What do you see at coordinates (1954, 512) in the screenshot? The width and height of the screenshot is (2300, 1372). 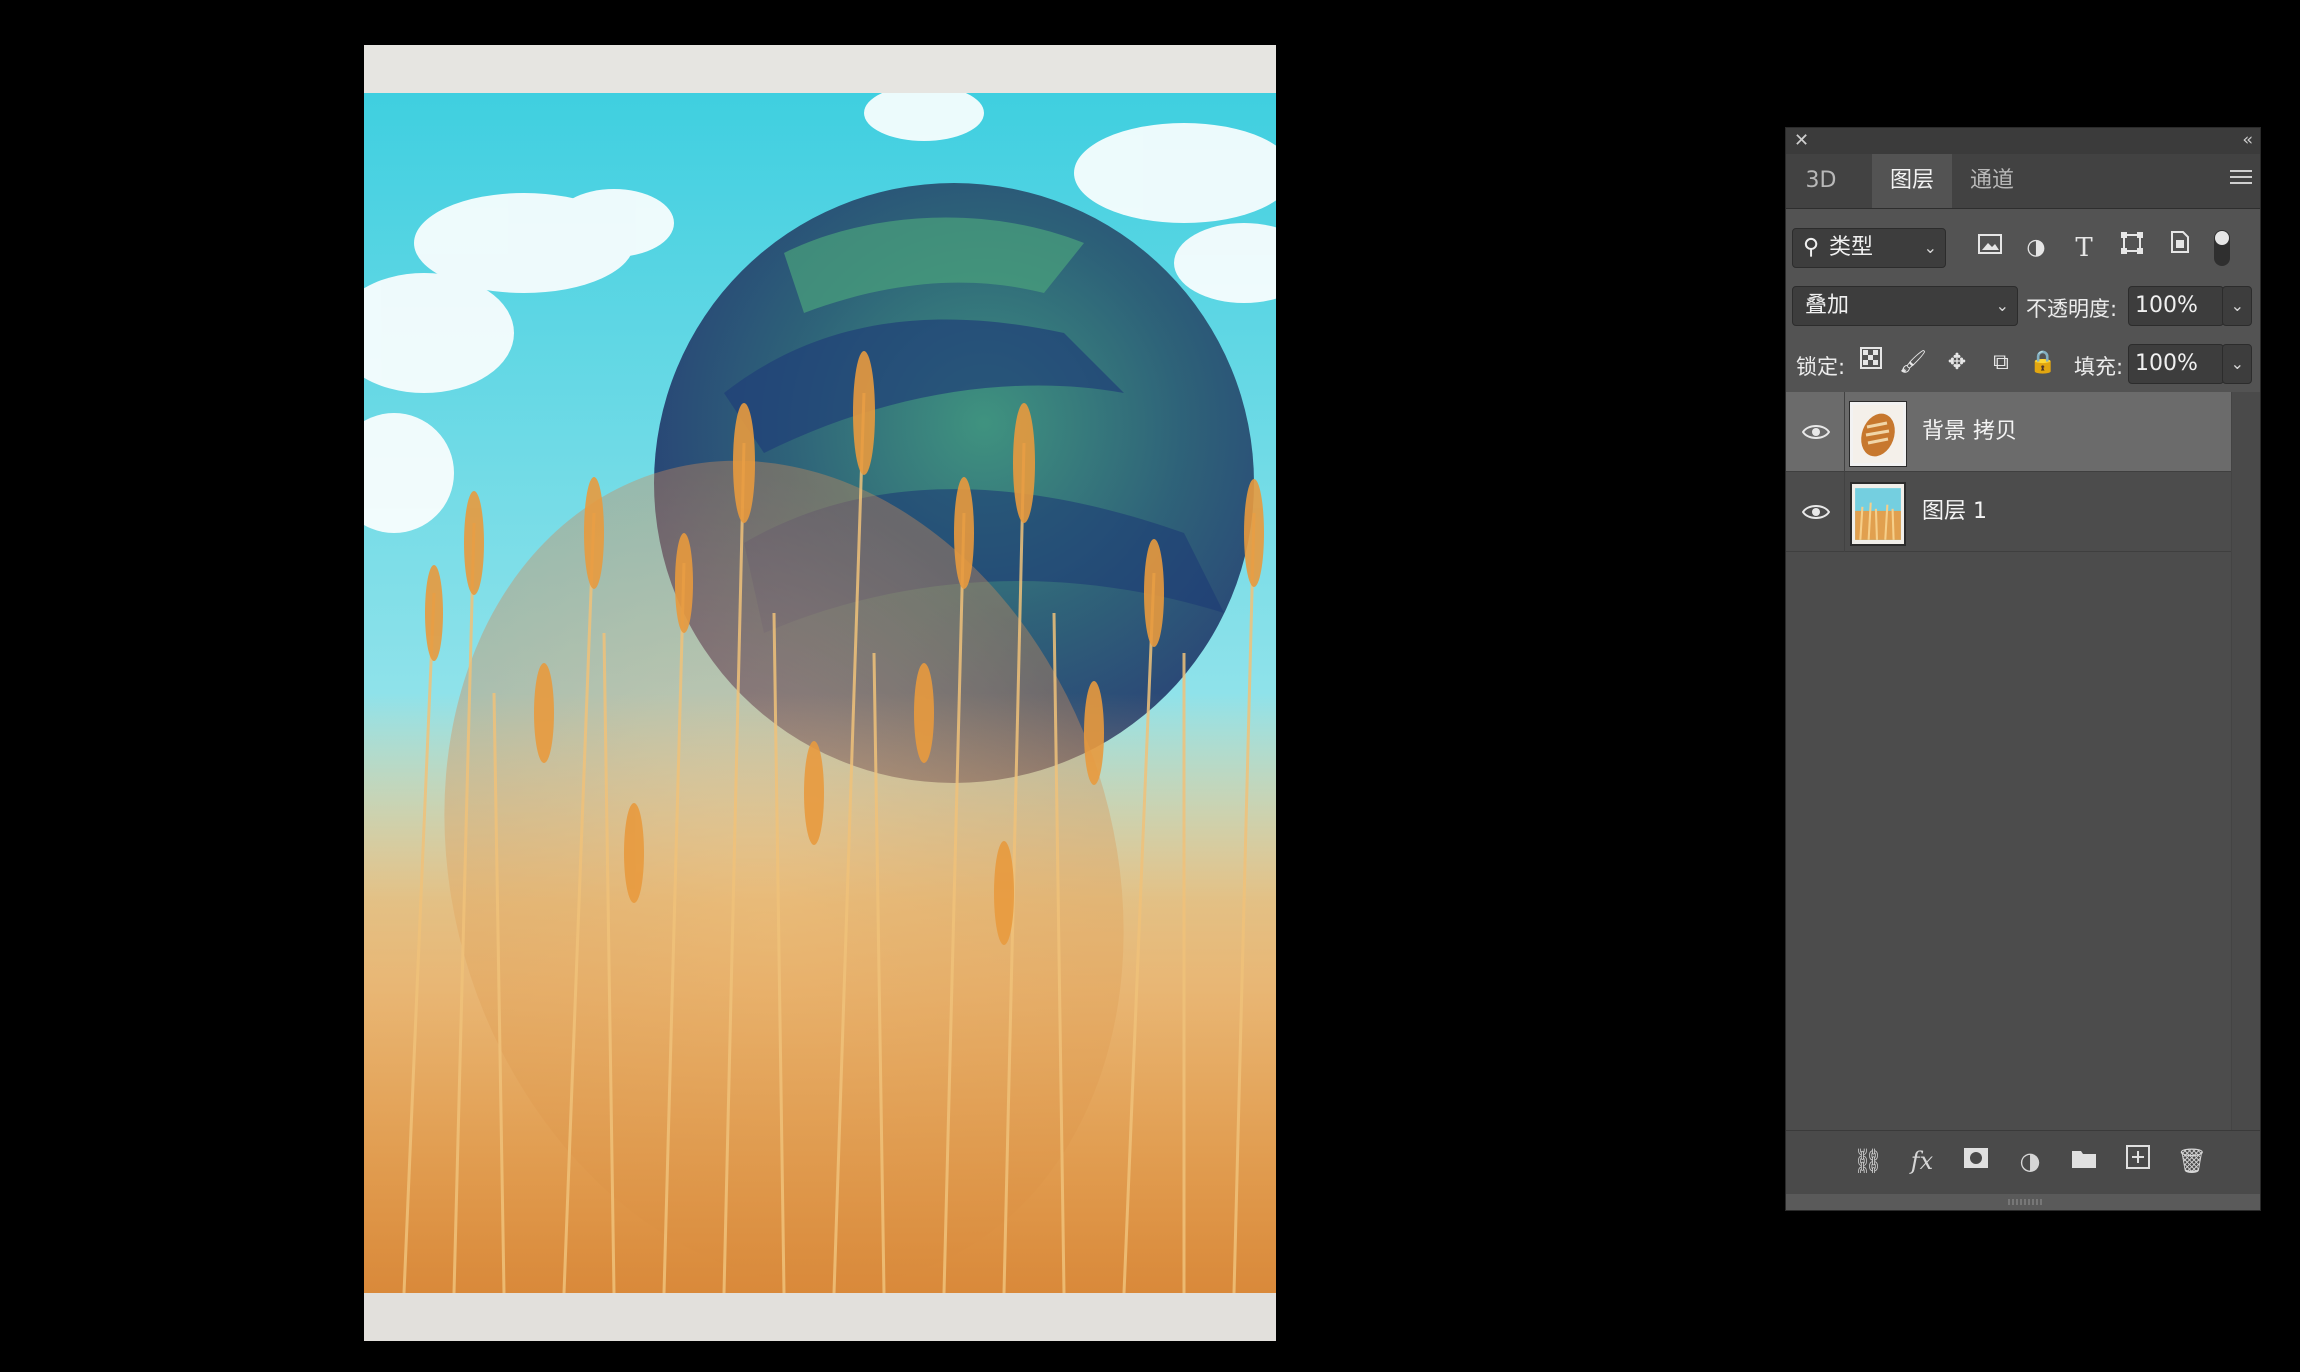 I see `layer-name: 图层 1` at bounding box center [1954, 512].